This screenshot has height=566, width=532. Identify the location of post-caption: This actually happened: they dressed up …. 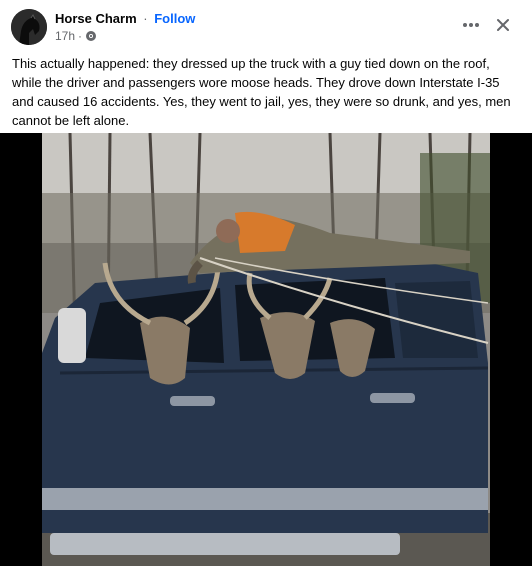
(261, 92).